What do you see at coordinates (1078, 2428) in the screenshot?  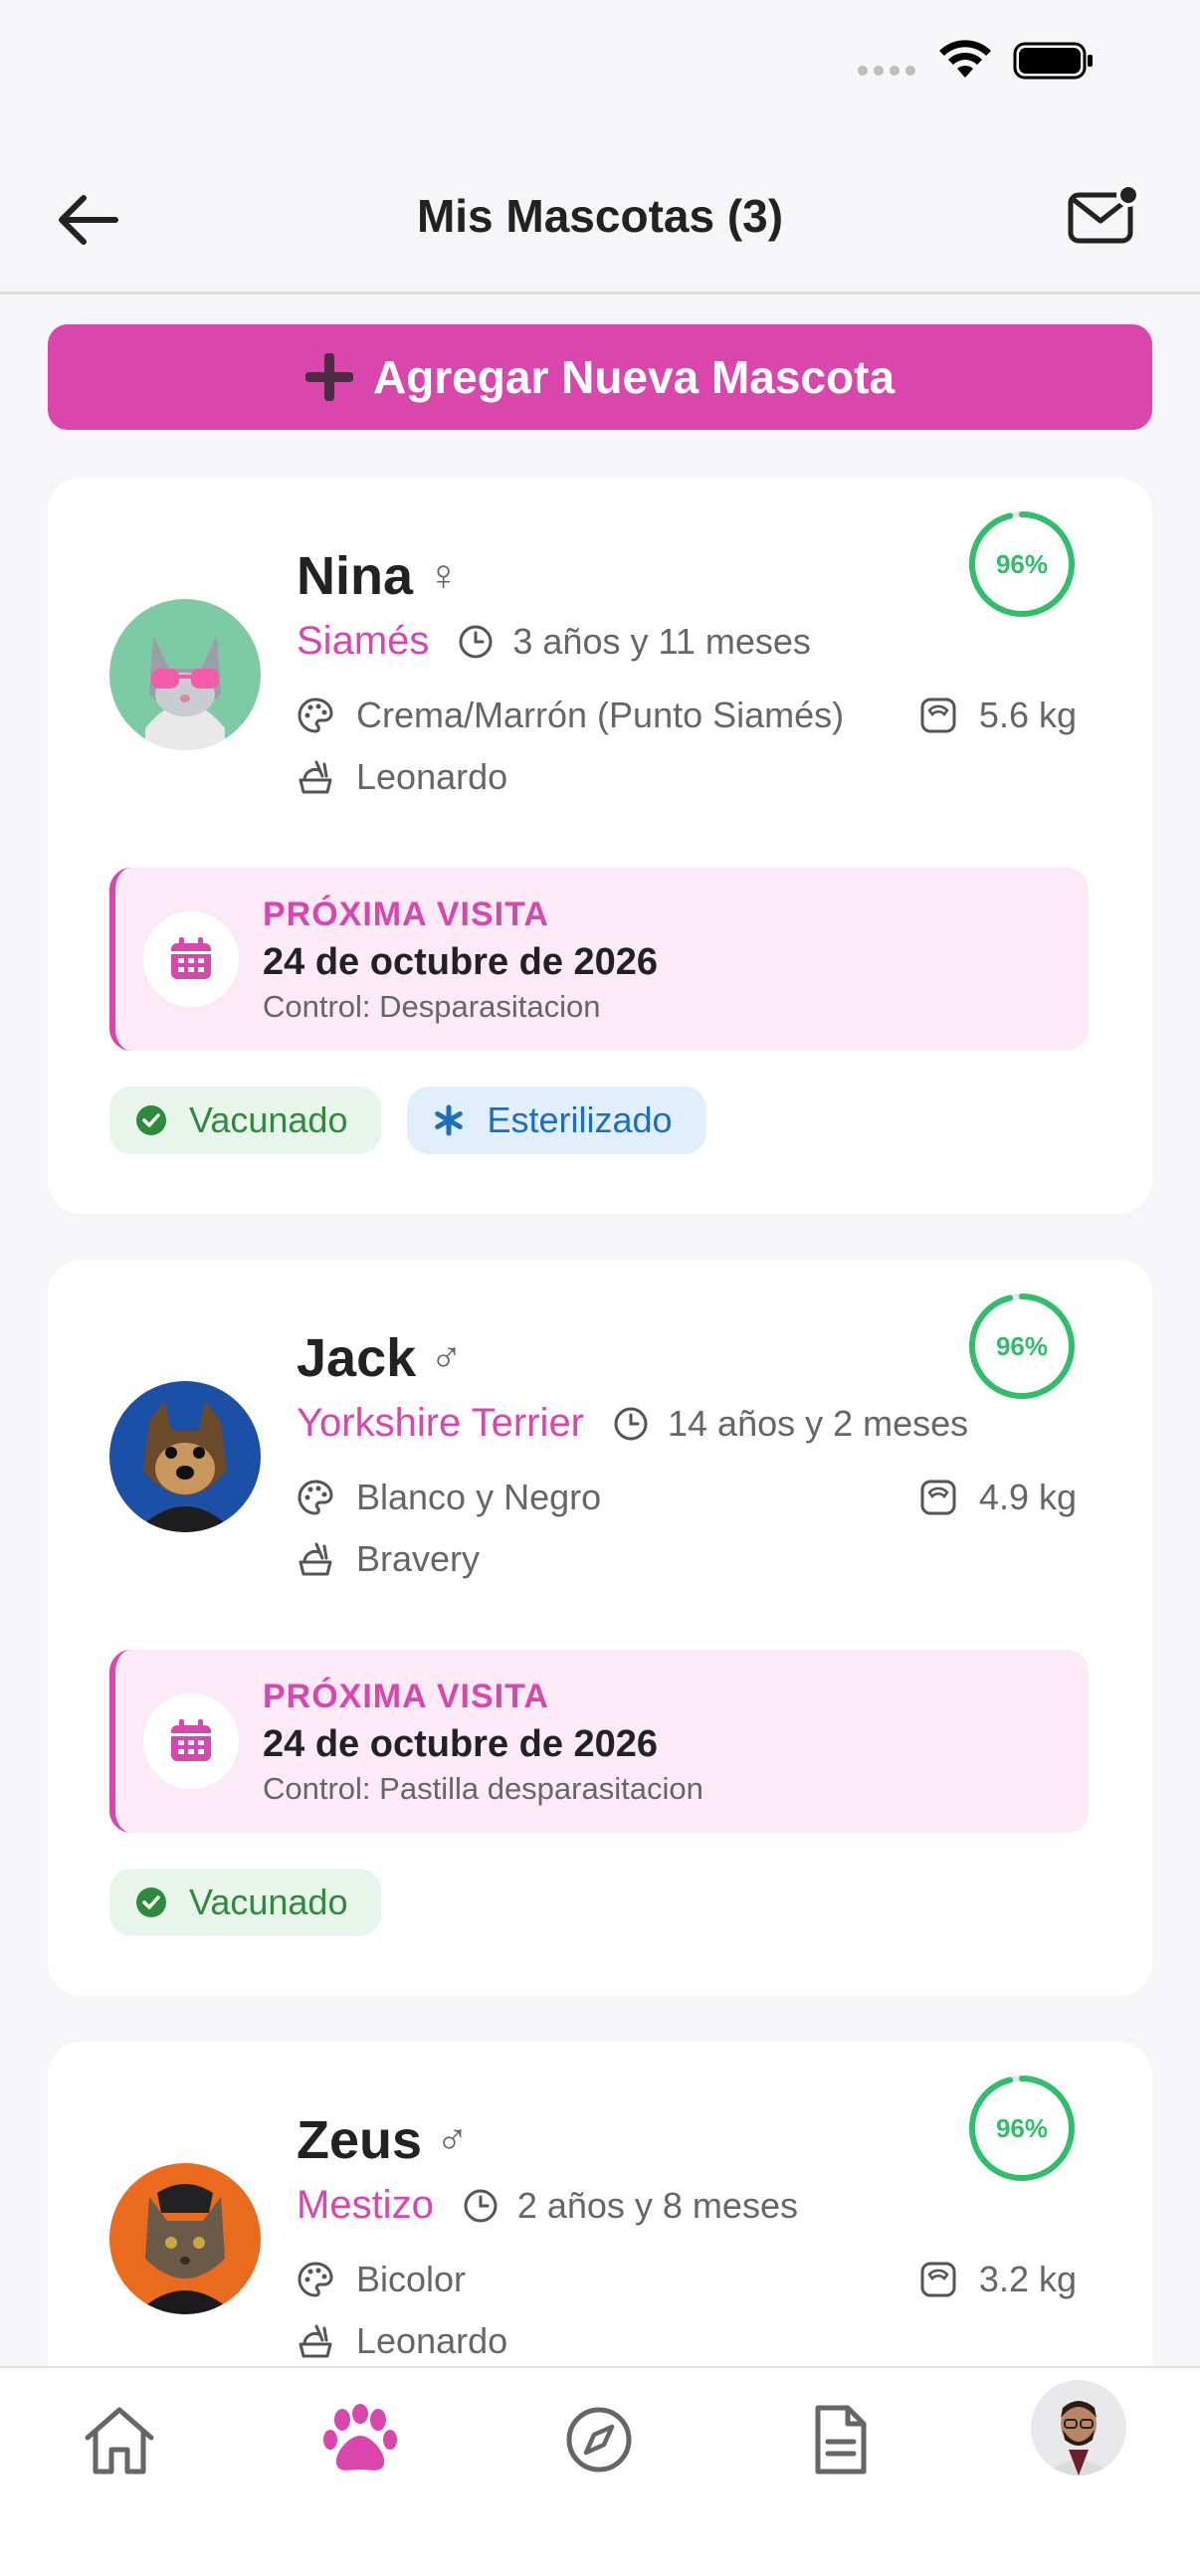 I see `profile-avatar` at bounding box center [1078, 2428].